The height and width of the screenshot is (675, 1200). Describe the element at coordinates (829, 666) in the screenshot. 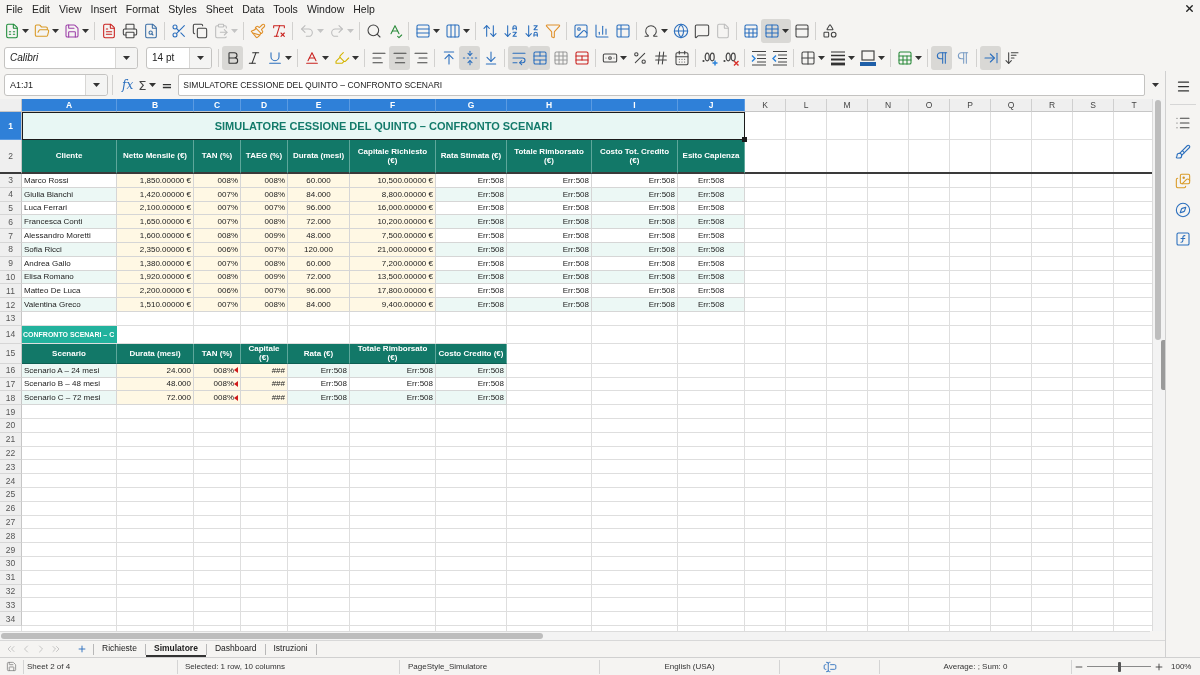

I see `text-cursor-icon` at that location.